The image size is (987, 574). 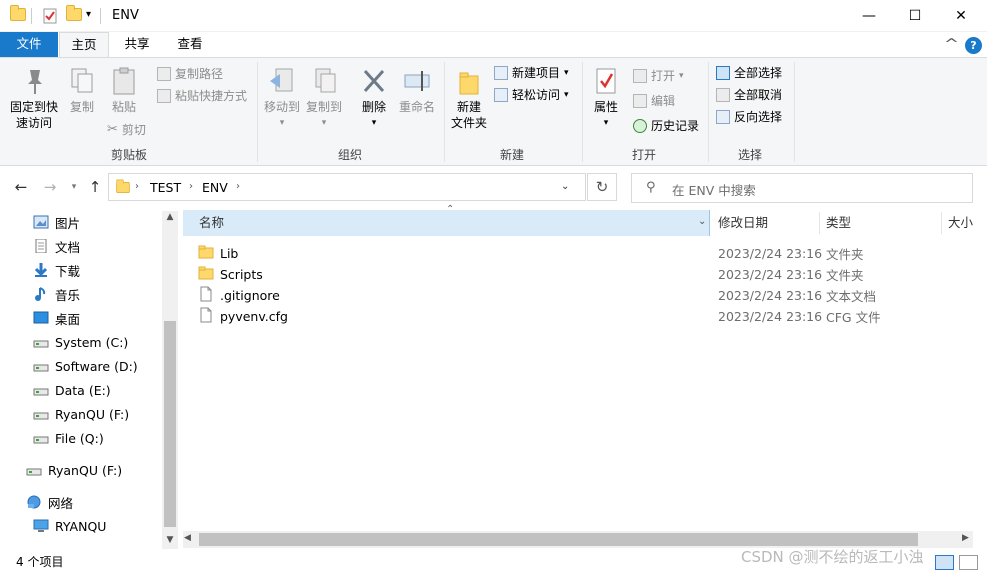 I want to click on tab-home: 主页, so click(x=84, y=44).